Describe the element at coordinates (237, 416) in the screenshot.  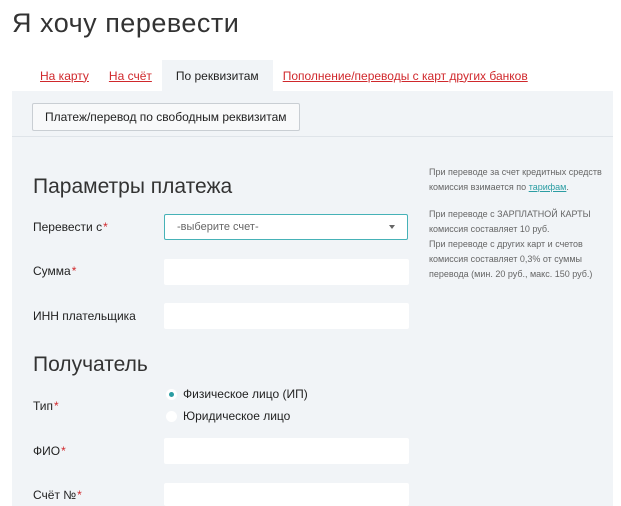
I see `radio-legal-entity-label: Юридическое лицо` at that location.